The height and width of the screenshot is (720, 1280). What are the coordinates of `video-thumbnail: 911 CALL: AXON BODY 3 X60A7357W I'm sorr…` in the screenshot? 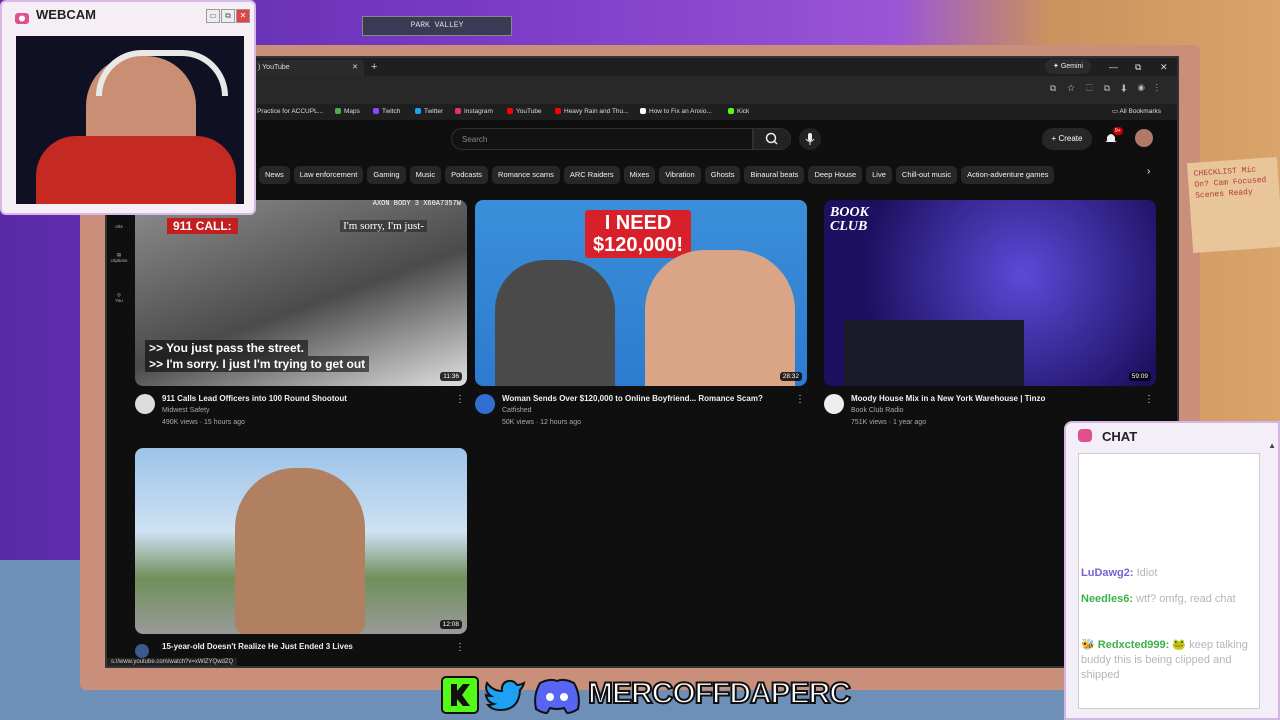 It's located at (301, 293).